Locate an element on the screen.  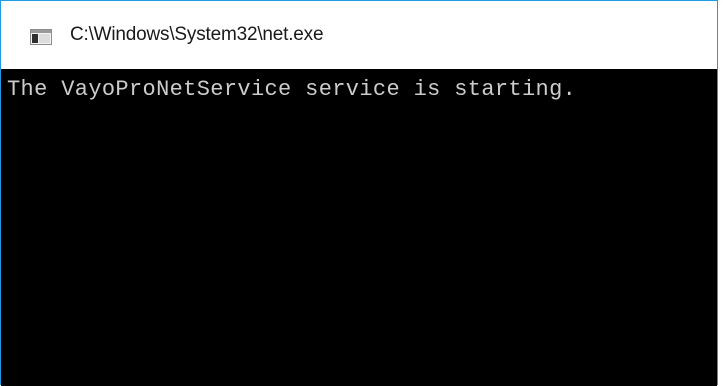
window-title: C:\Windows\System32\net.exe is located at coordinates (197, 34).